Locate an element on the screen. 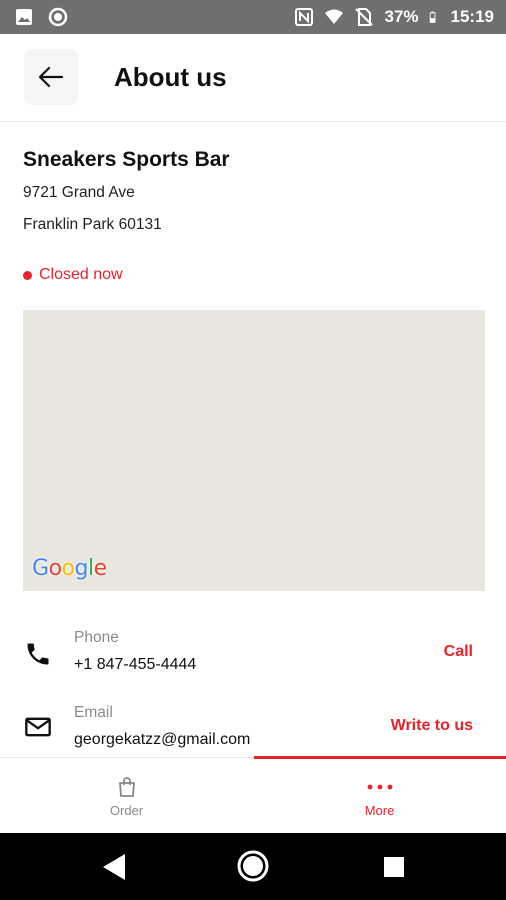 The image size is (506, 900). nav-order: Order is located at coordinates (126, 796).